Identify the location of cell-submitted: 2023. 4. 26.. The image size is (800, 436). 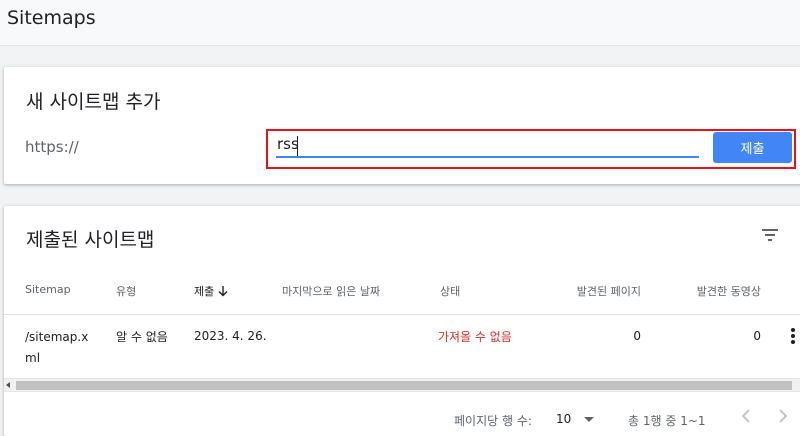
(230, 336).